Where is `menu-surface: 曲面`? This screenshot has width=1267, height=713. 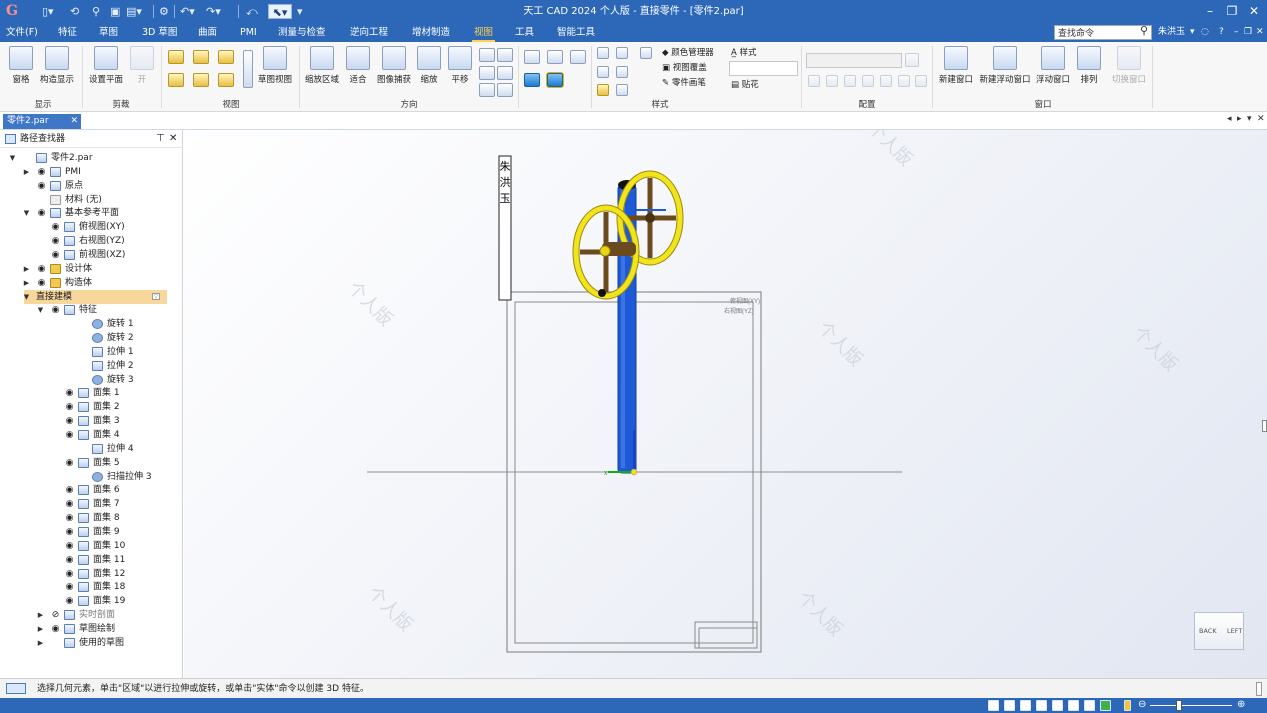 menu-surface: 曲面 is located at coordinates (207, 32).